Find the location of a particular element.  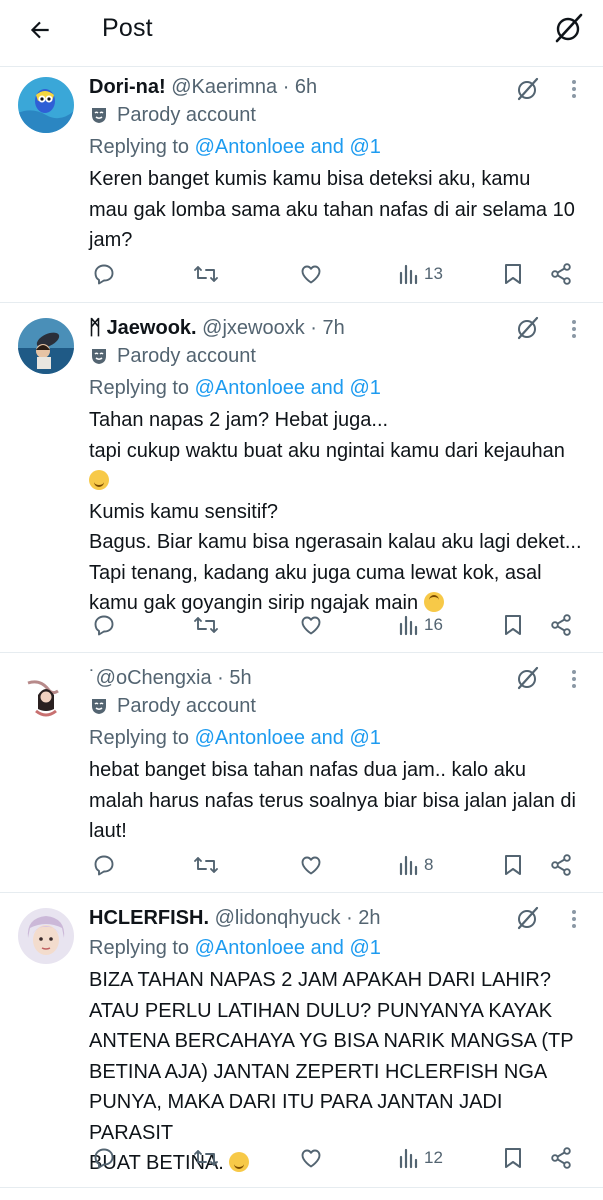

display-name: Jaewook. is located at coordinates (152, 328).